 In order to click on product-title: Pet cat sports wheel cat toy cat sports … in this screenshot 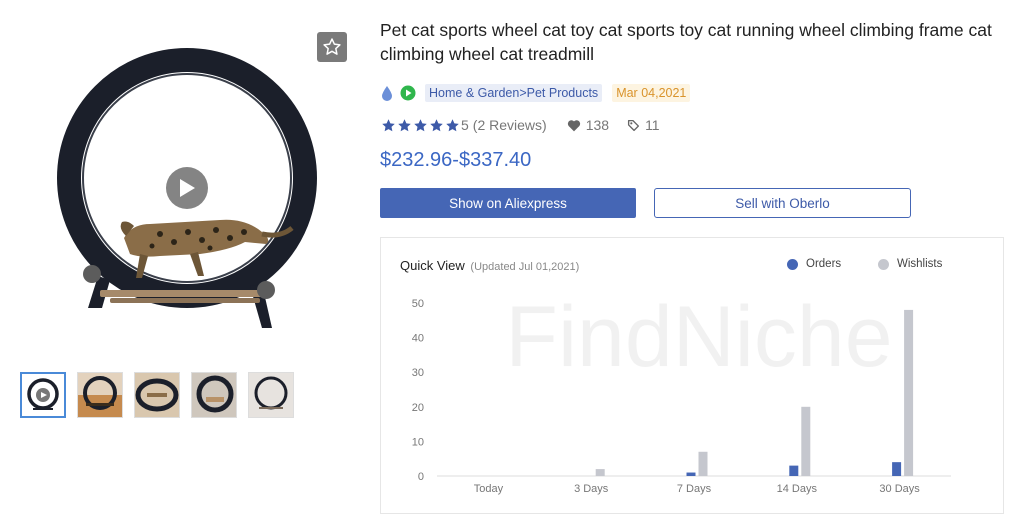, I will do `click(686, 42)`.